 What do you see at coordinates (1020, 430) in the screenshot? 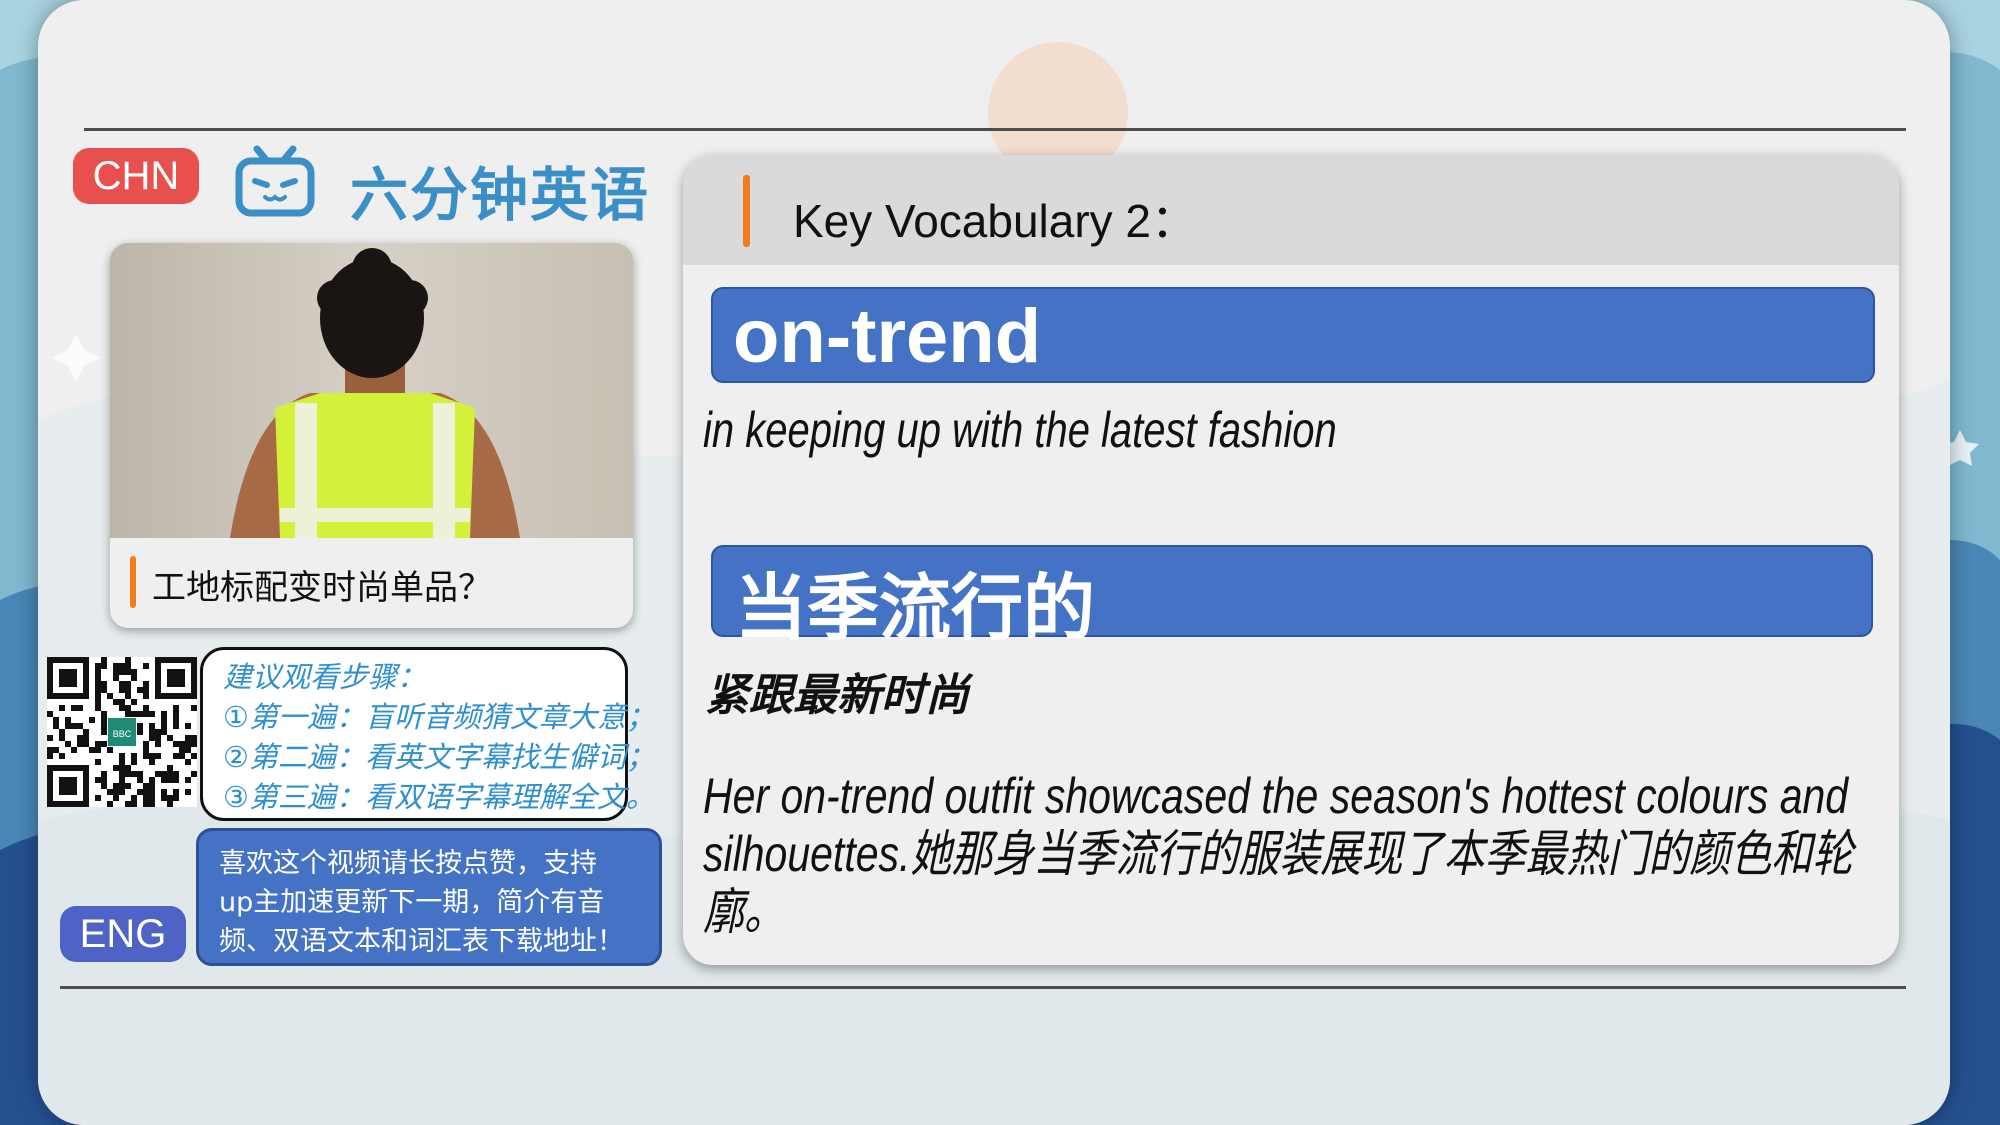
I see `english-definition: in keeping up with the latest fashion` at bounding box center [1020, 430].